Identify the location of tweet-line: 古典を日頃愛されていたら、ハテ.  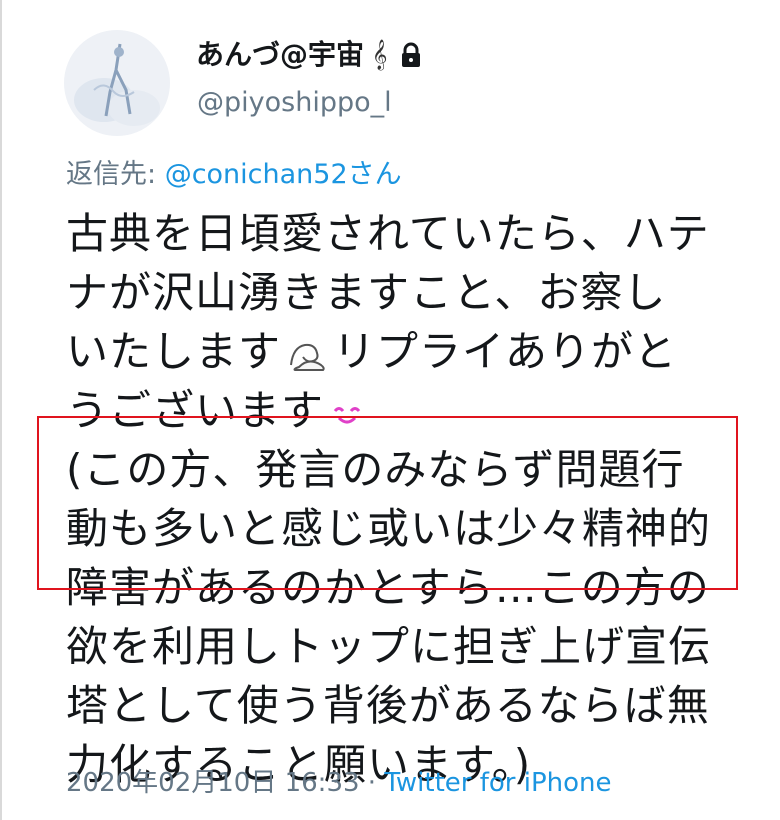
(388, 233).